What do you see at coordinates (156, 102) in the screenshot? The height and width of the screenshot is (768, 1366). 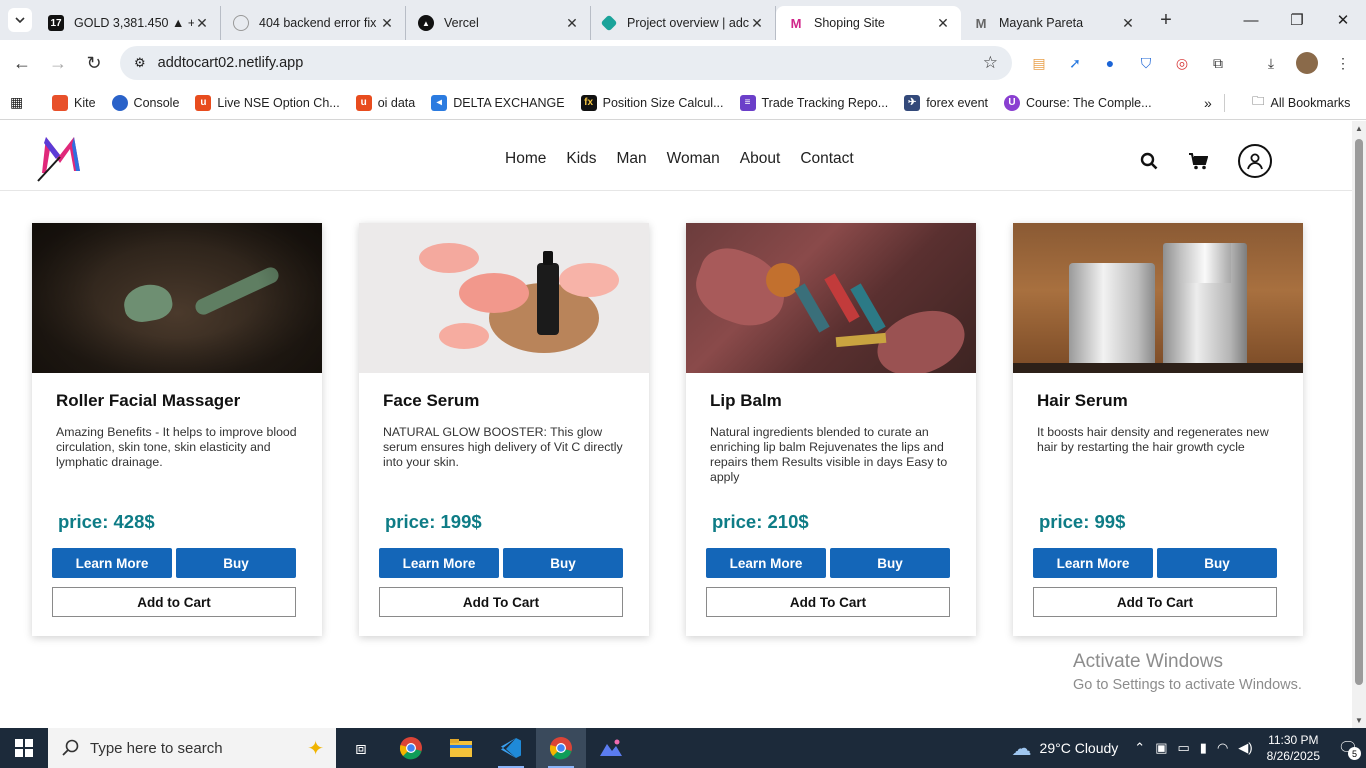 I see `bookmark-label: Console` at bounding box center [156, 102].